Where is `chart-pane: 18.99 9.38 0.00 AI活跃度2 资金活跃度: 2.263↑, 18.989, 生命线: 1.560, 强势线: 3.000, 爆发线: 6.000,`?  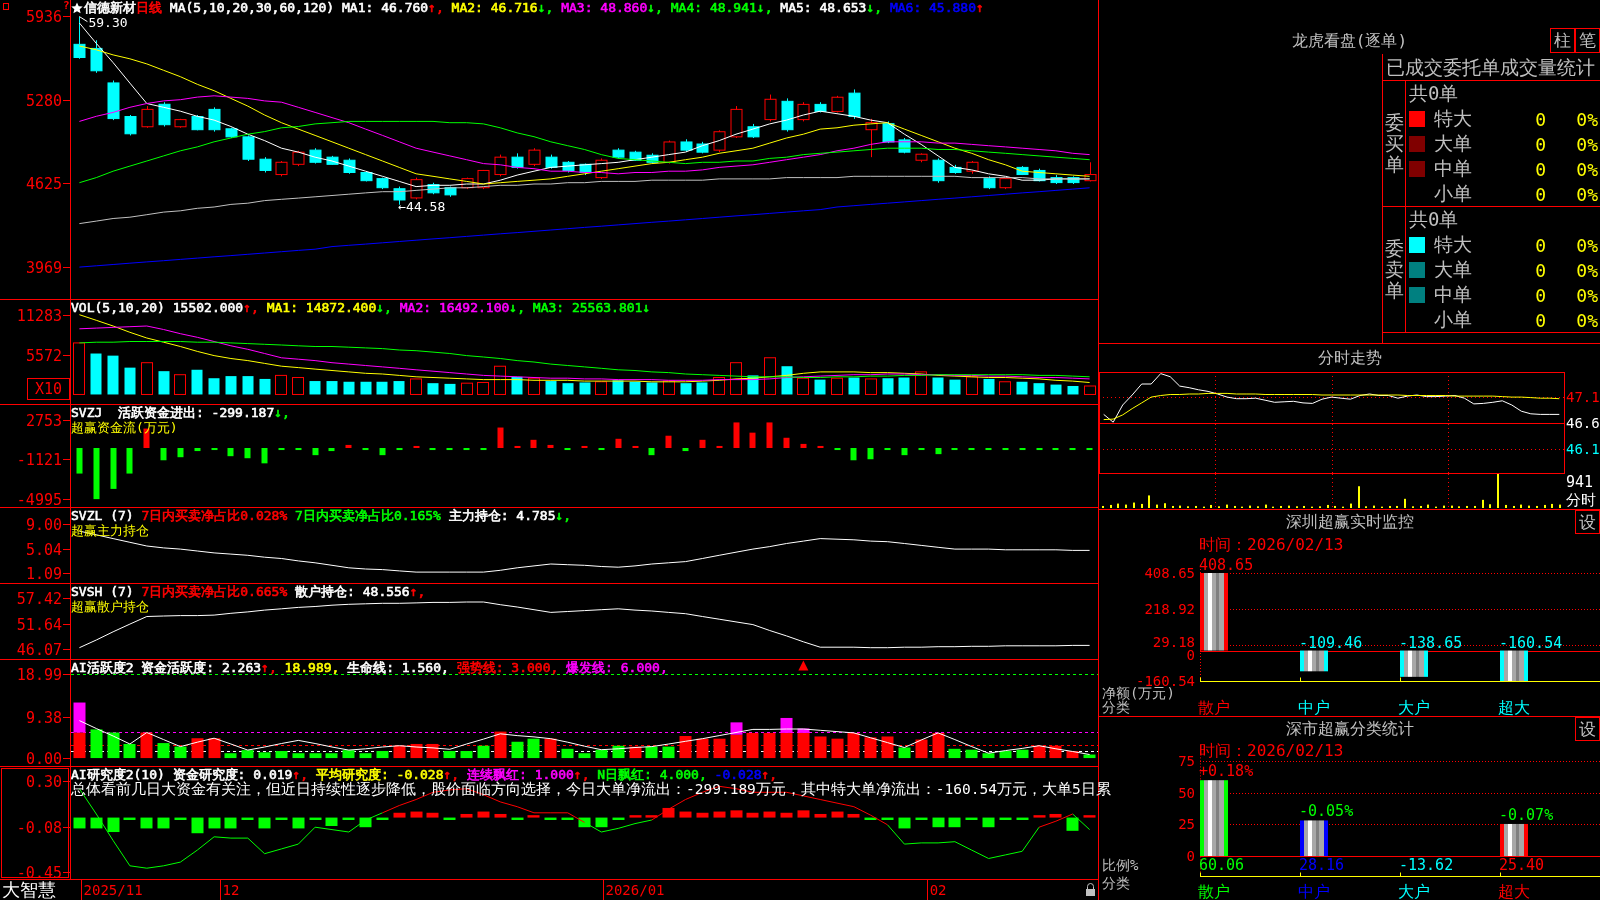
chart-pane: 18.99 9.38 0.00 AI活跃度2 资金活跃度: 2.263↑, 18.989, 生命线: 1.560, 强势线: 3.000, 爆发线: 6.000, is located at coordinates (549, 713).